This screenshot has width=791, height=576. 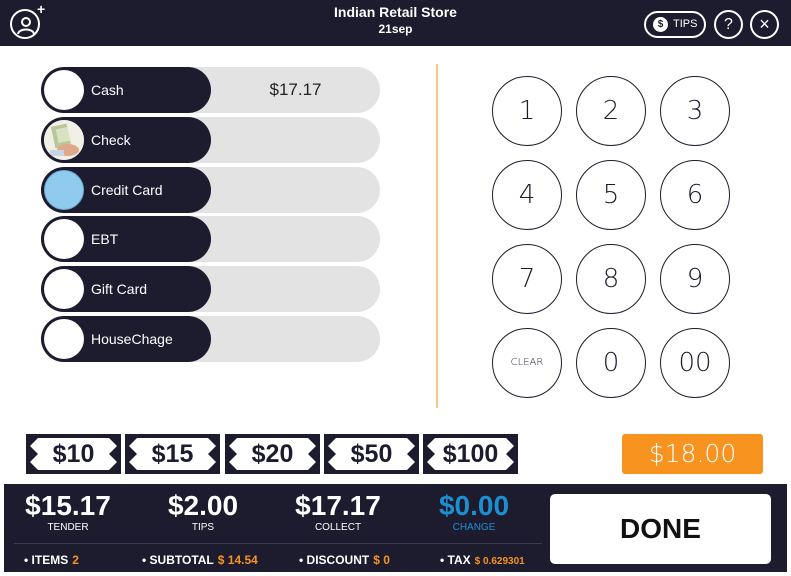 I want to click on tips-stat-label: TIPS, so click(x=203, y=527).